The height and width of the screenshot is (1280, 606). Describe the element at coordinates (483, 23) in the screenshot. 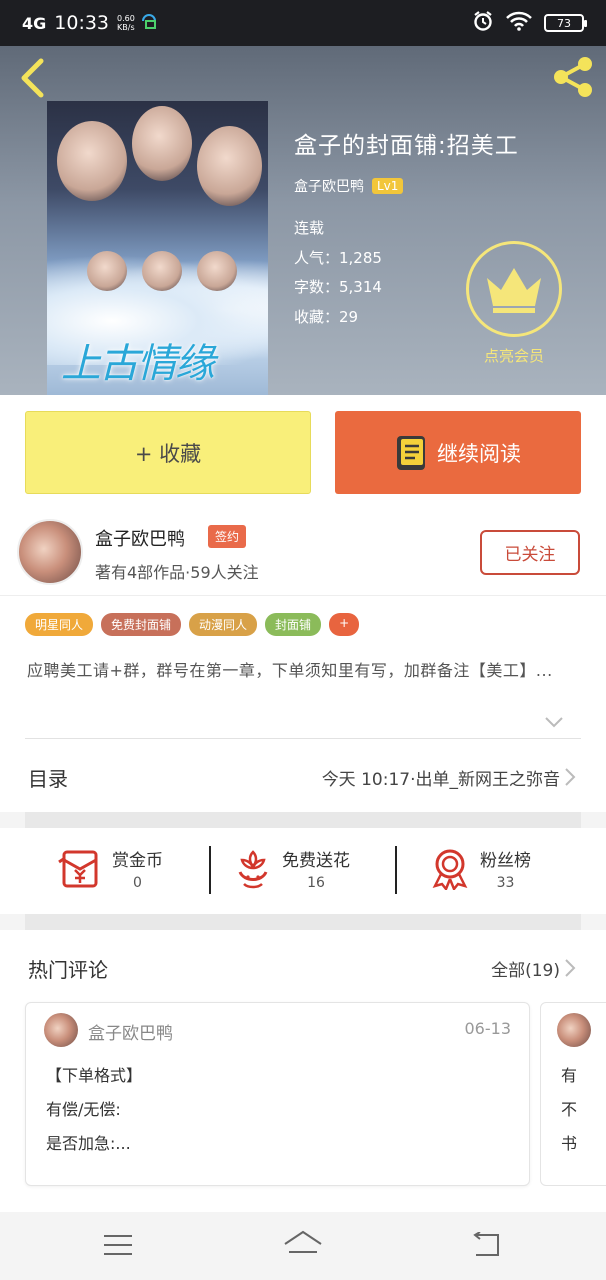

I see `alarm-icon` at that location.